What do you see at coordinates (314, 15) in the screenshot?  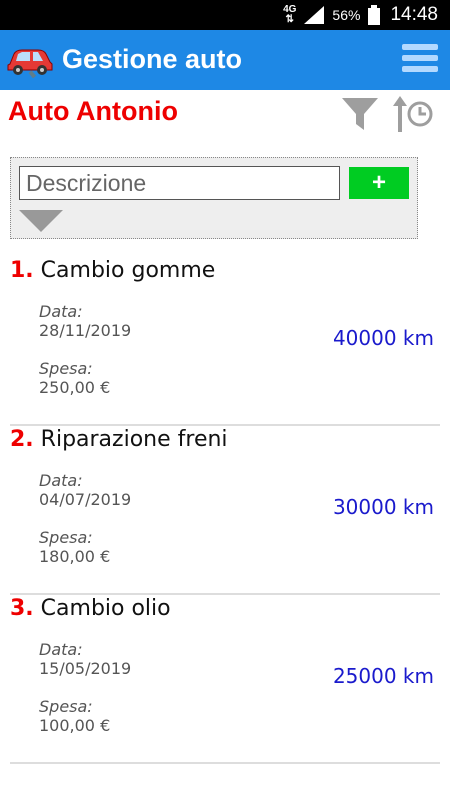 I see `signal-icon` at bounding box center [314, 15].